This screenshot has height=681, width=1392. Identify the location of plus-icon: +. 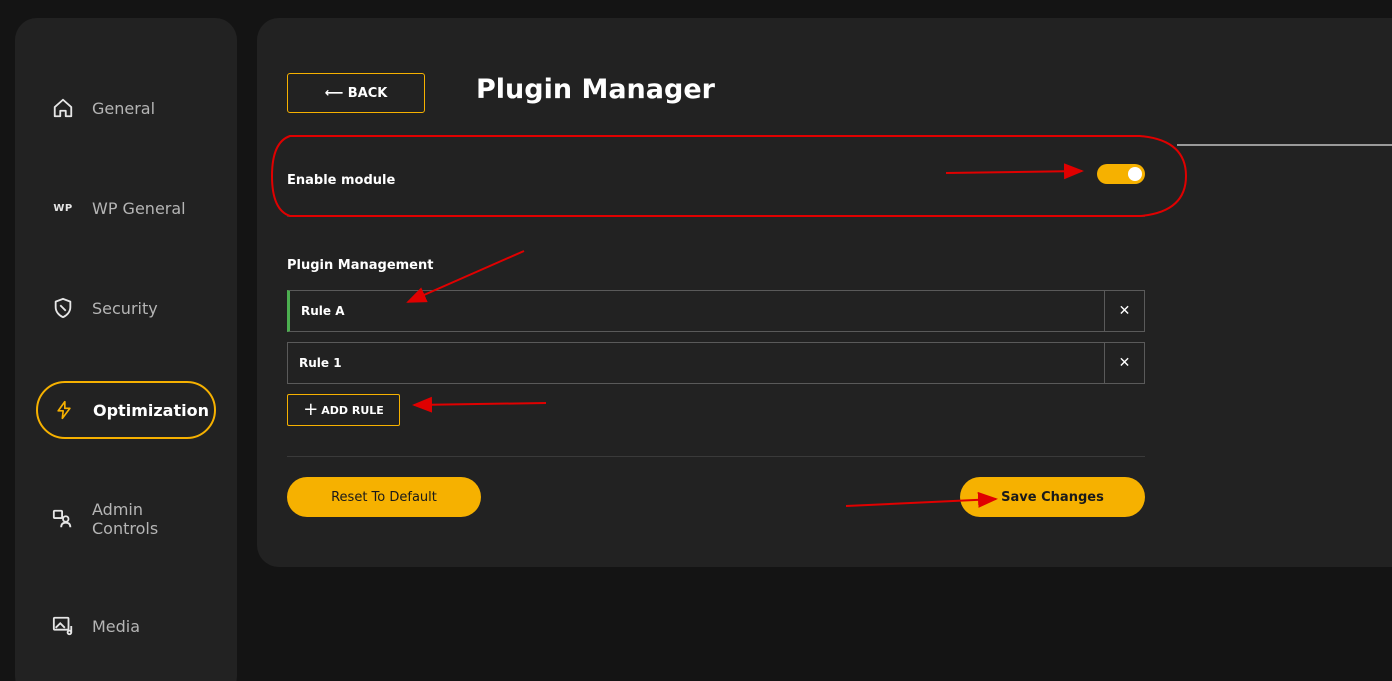
(311, 409).